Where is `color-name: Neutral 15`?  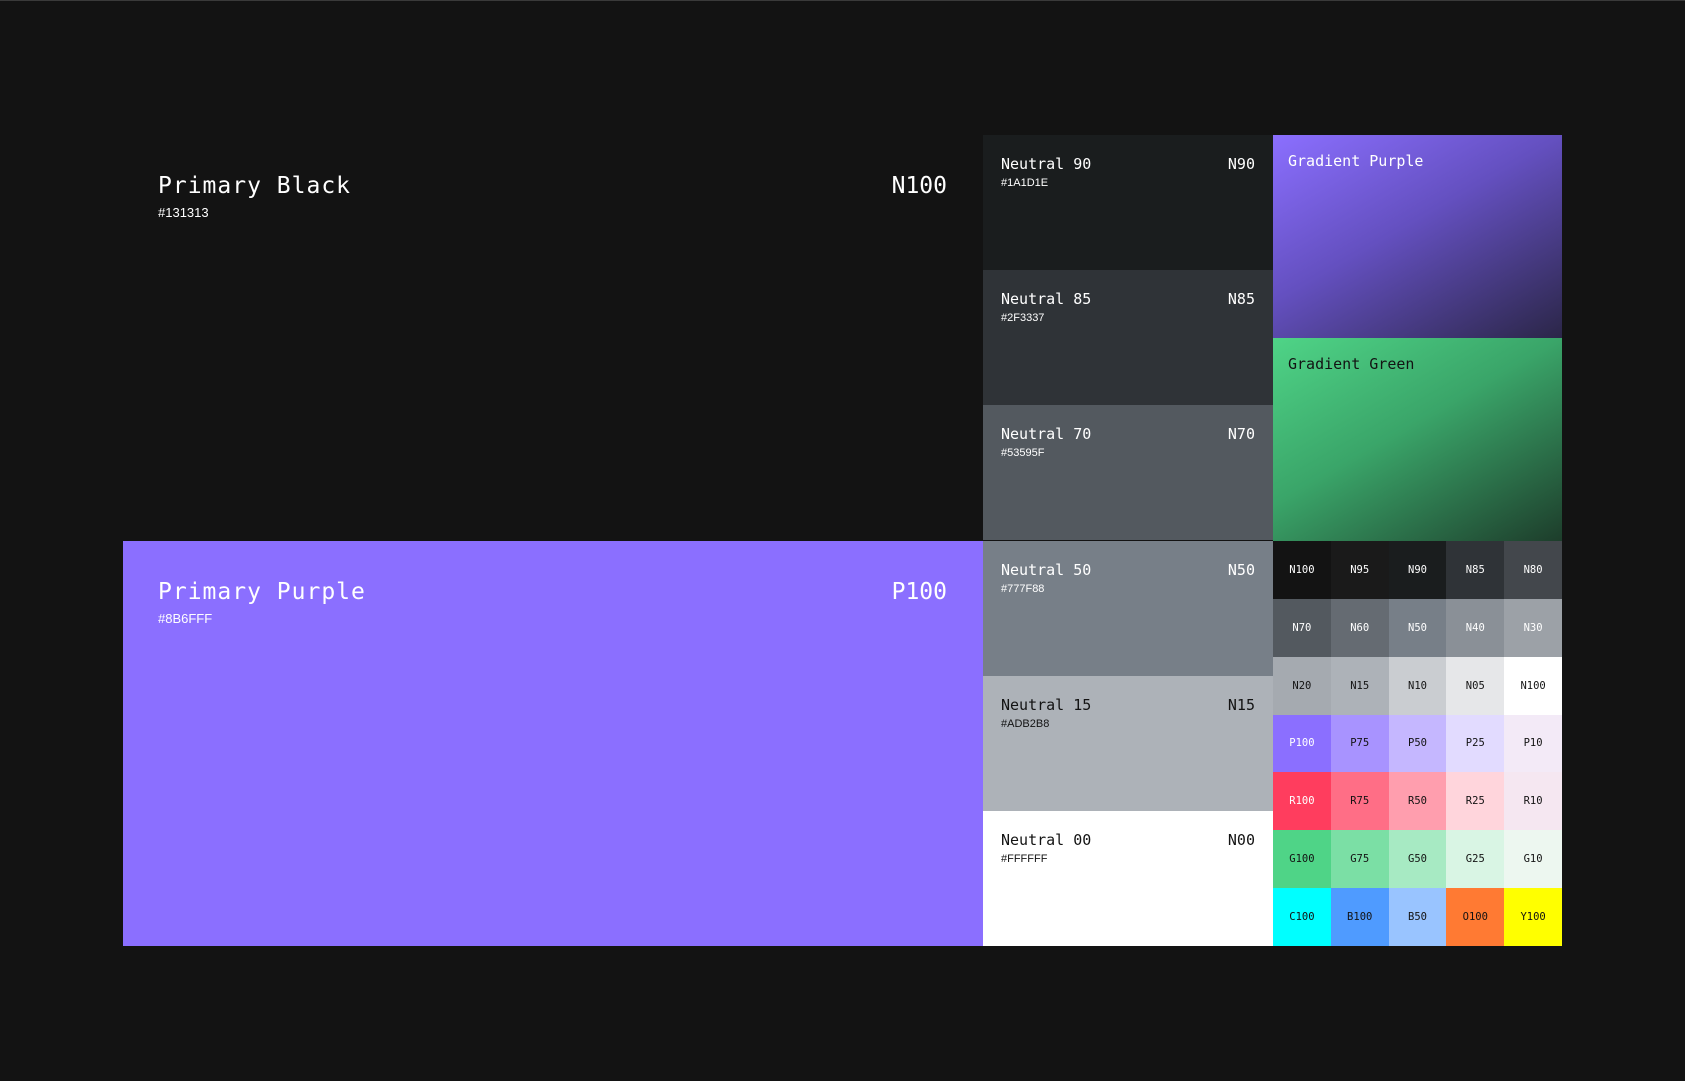 color-name: Neutral 15 is located at coordinates (1046, 705).